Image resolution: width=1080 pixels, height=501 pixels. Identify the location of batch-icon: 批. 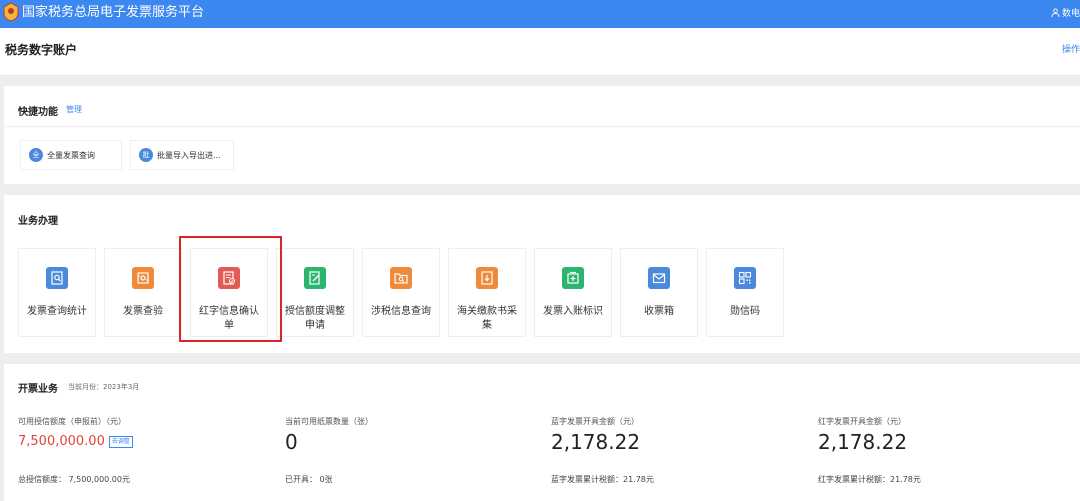
(146, 155).